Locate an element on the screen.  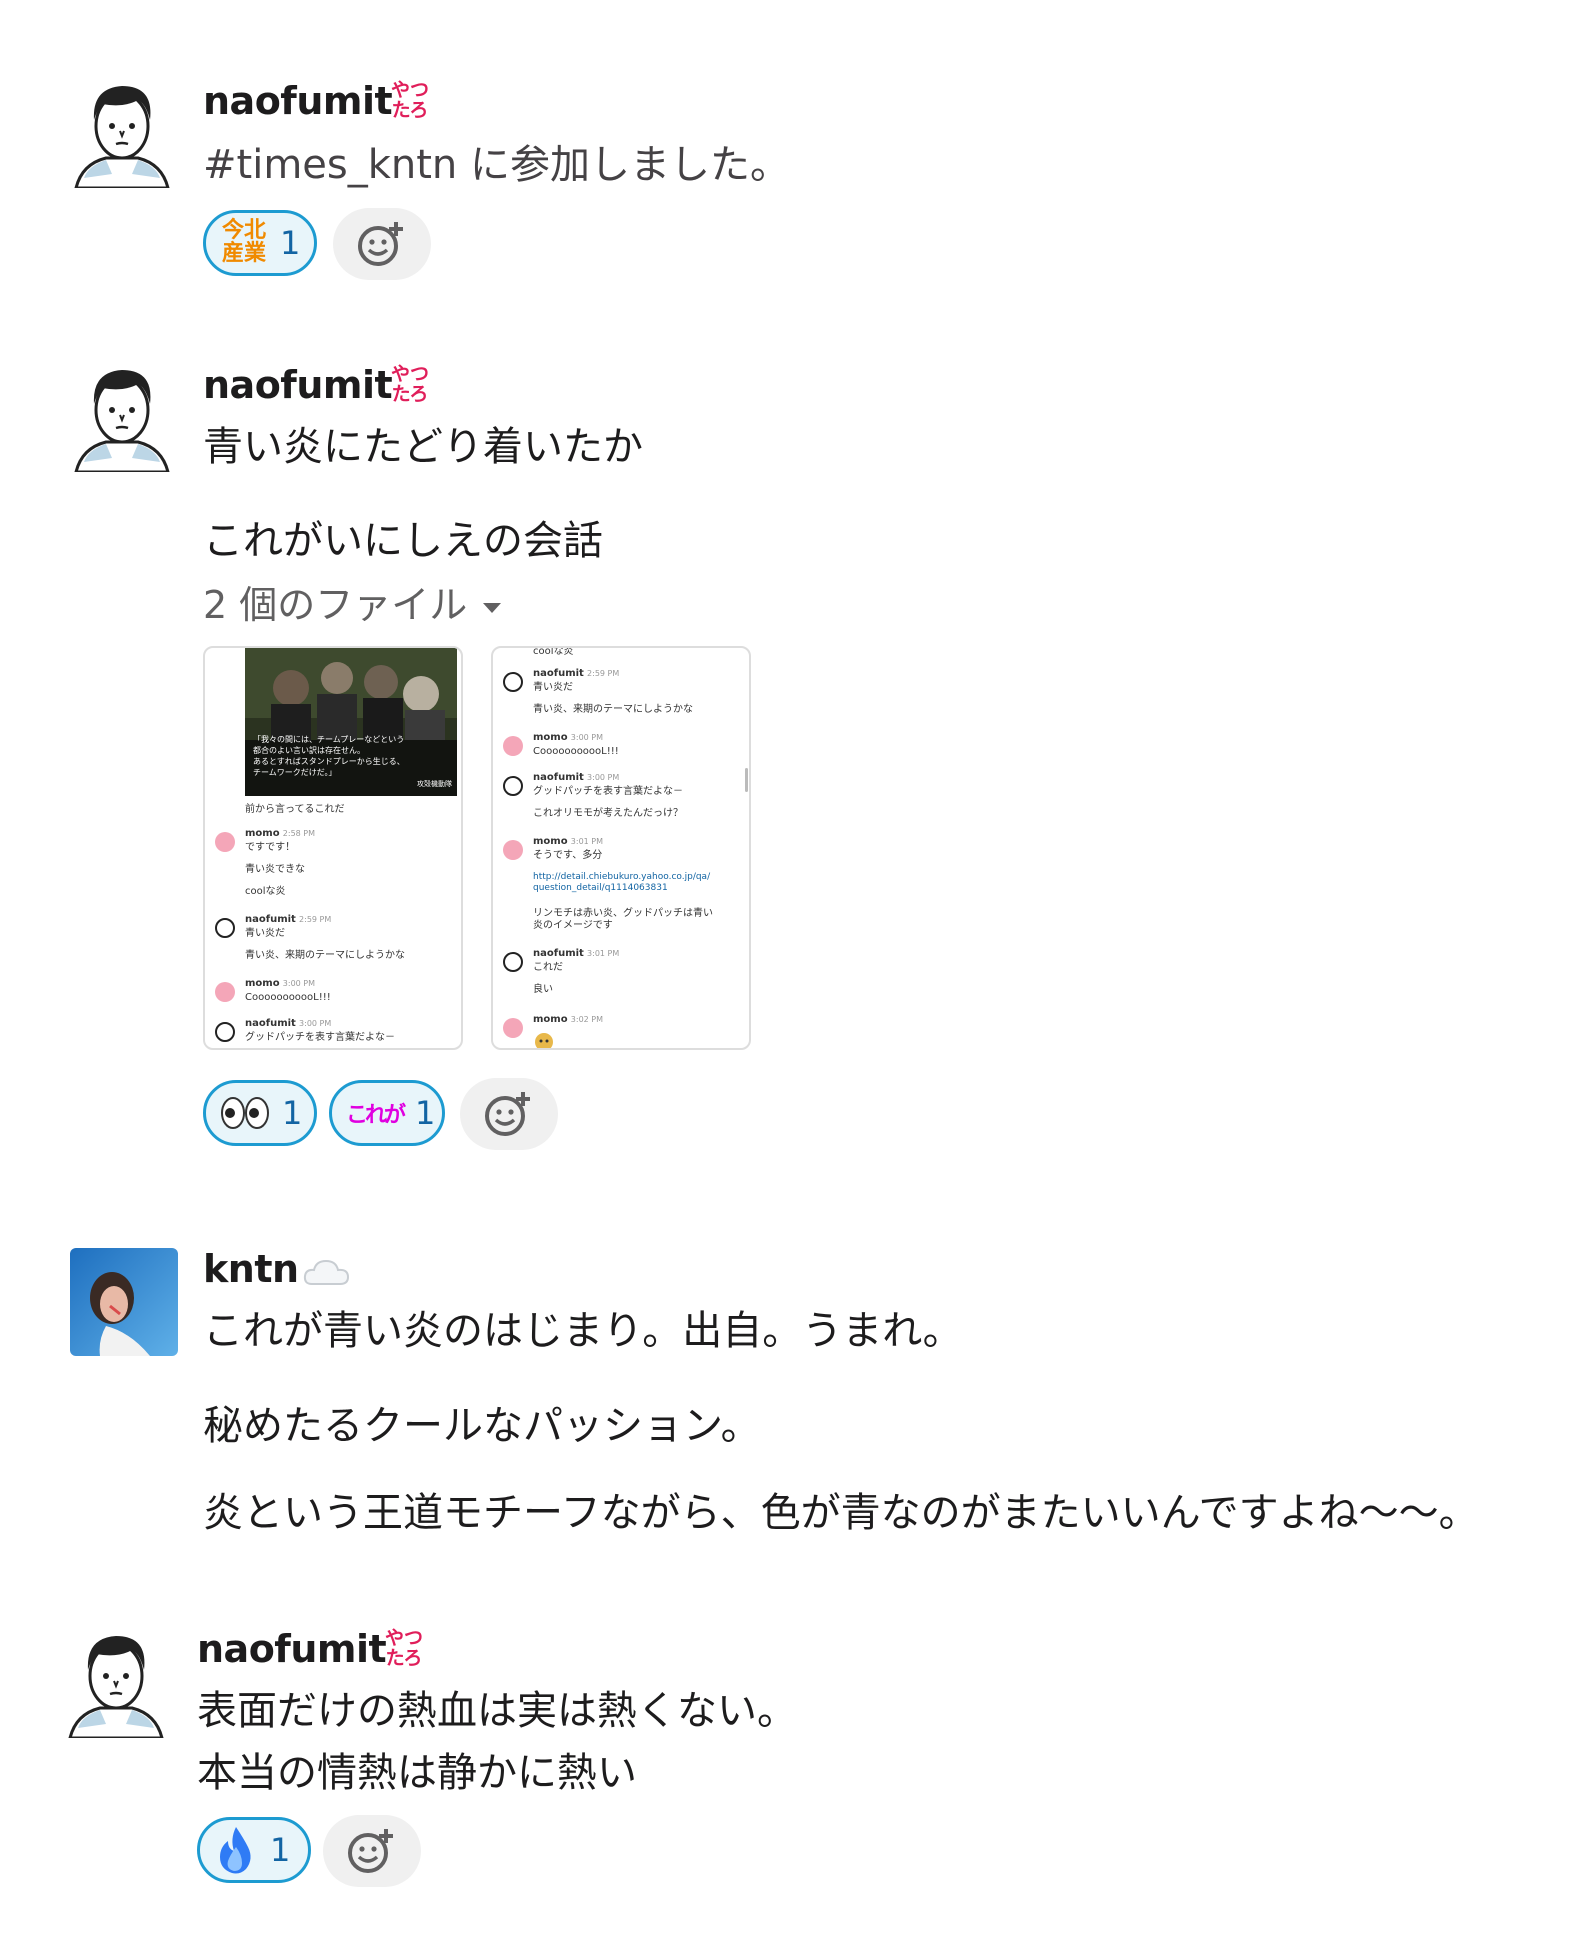
user-photo is located at coordinates (124, 1302).